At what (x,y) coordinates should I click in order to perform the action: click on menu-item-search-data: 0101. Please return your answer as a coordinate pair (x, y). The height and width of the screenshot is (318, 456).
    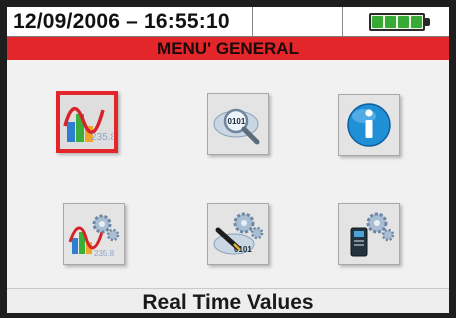
    Looking at the image, I should click on (238, 124).